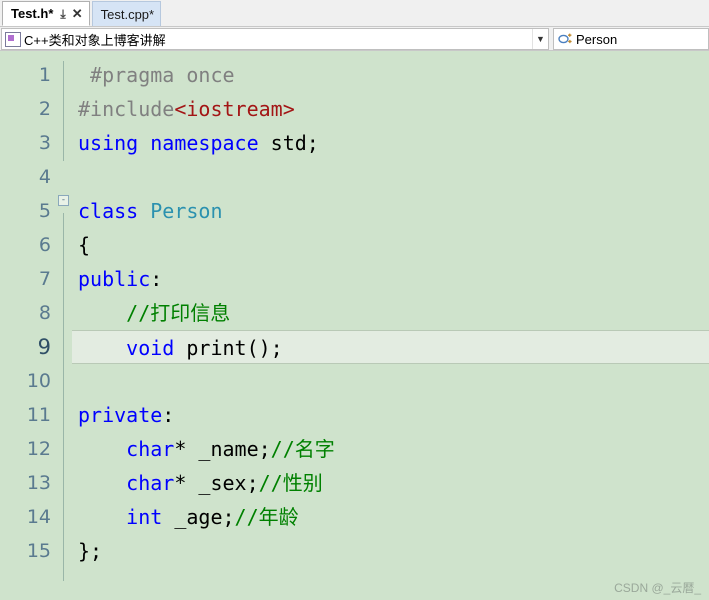 This screenshot has width=709, height=600. I want to click on watermark-text: CSDN @_云暦_, so click(657, 588).